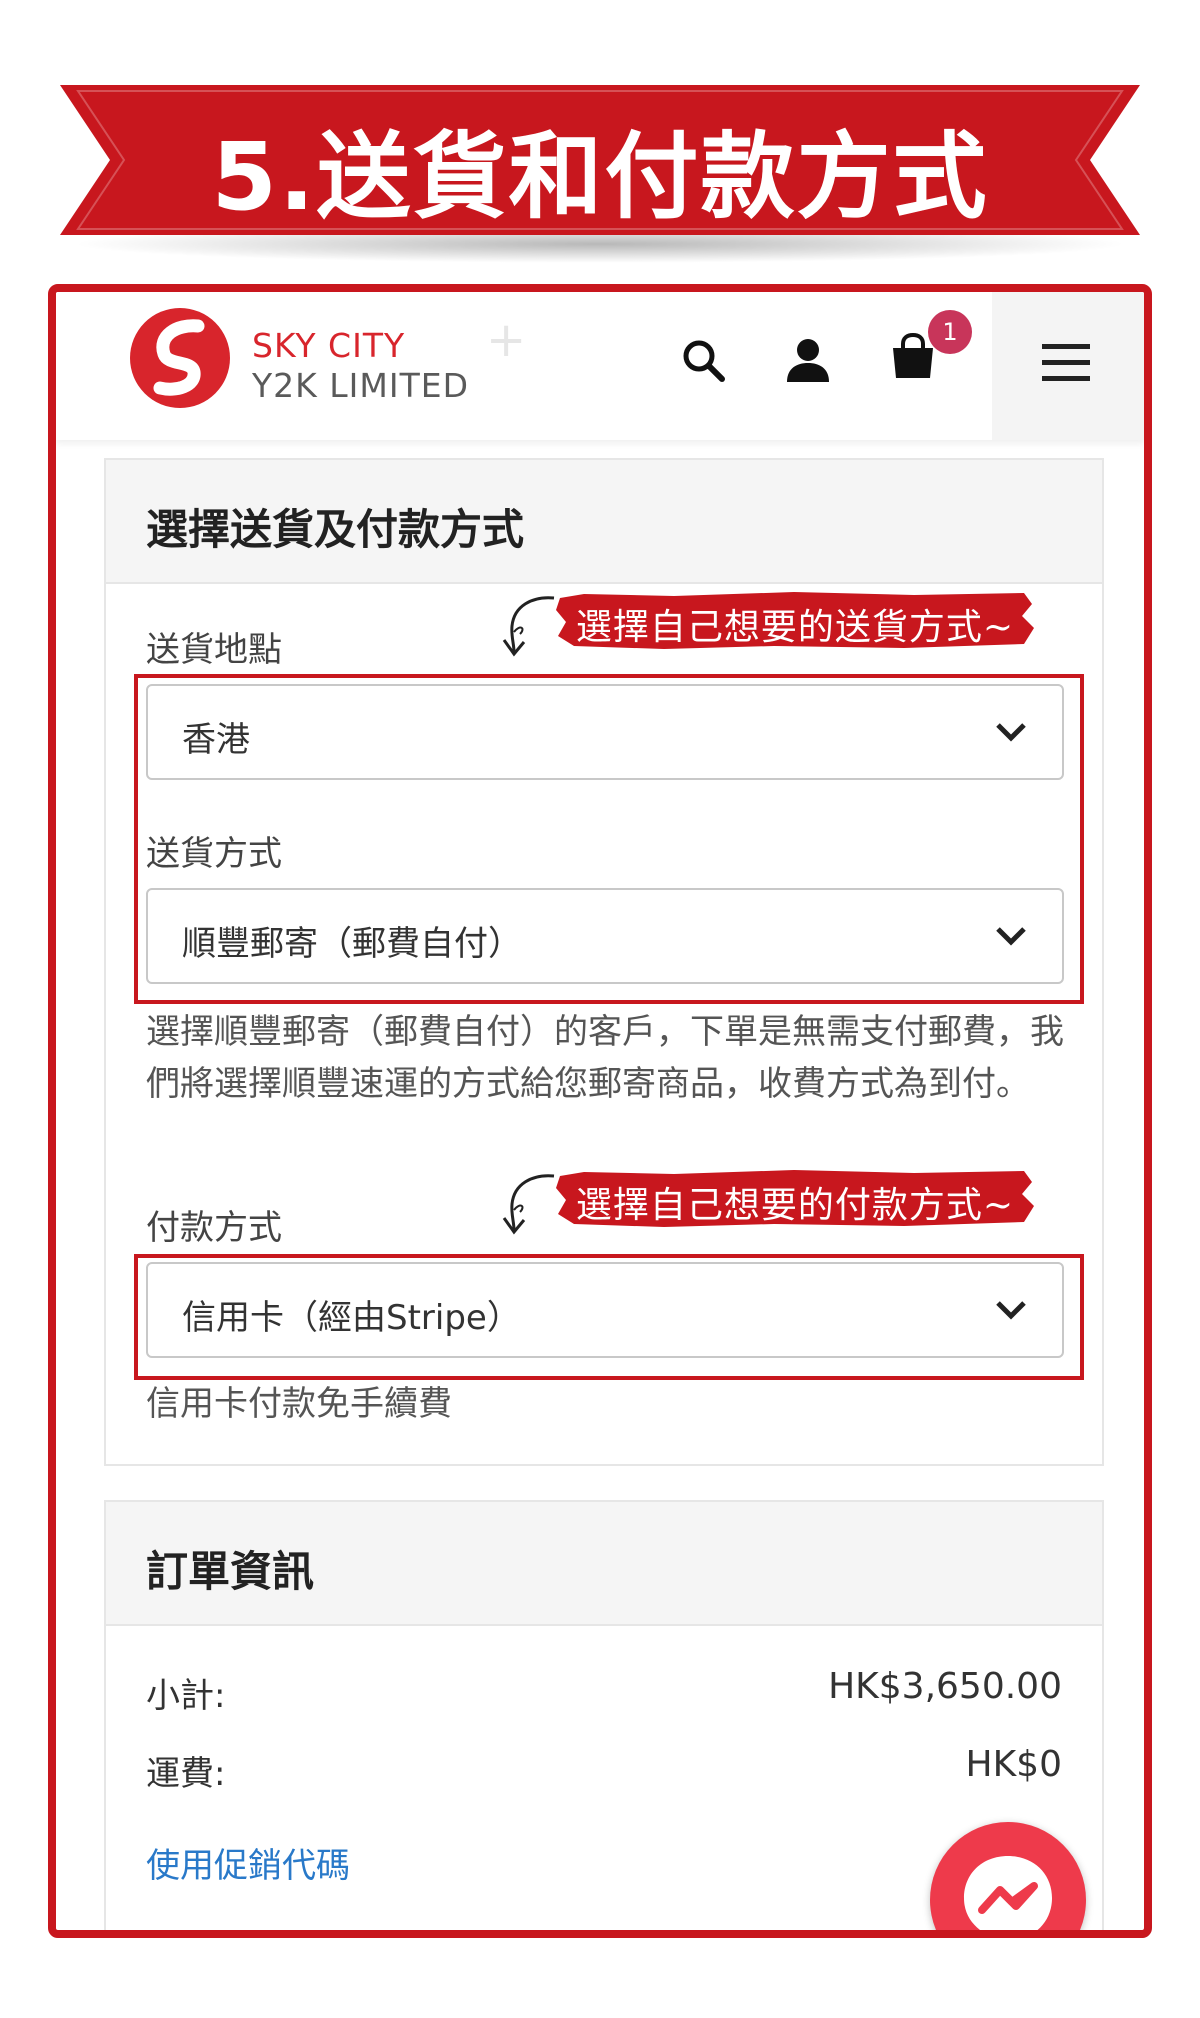  Describe the element at coordinates (1014, 1764) in the screenshot. I see `shipping-fee-value: HK$0` at that location.